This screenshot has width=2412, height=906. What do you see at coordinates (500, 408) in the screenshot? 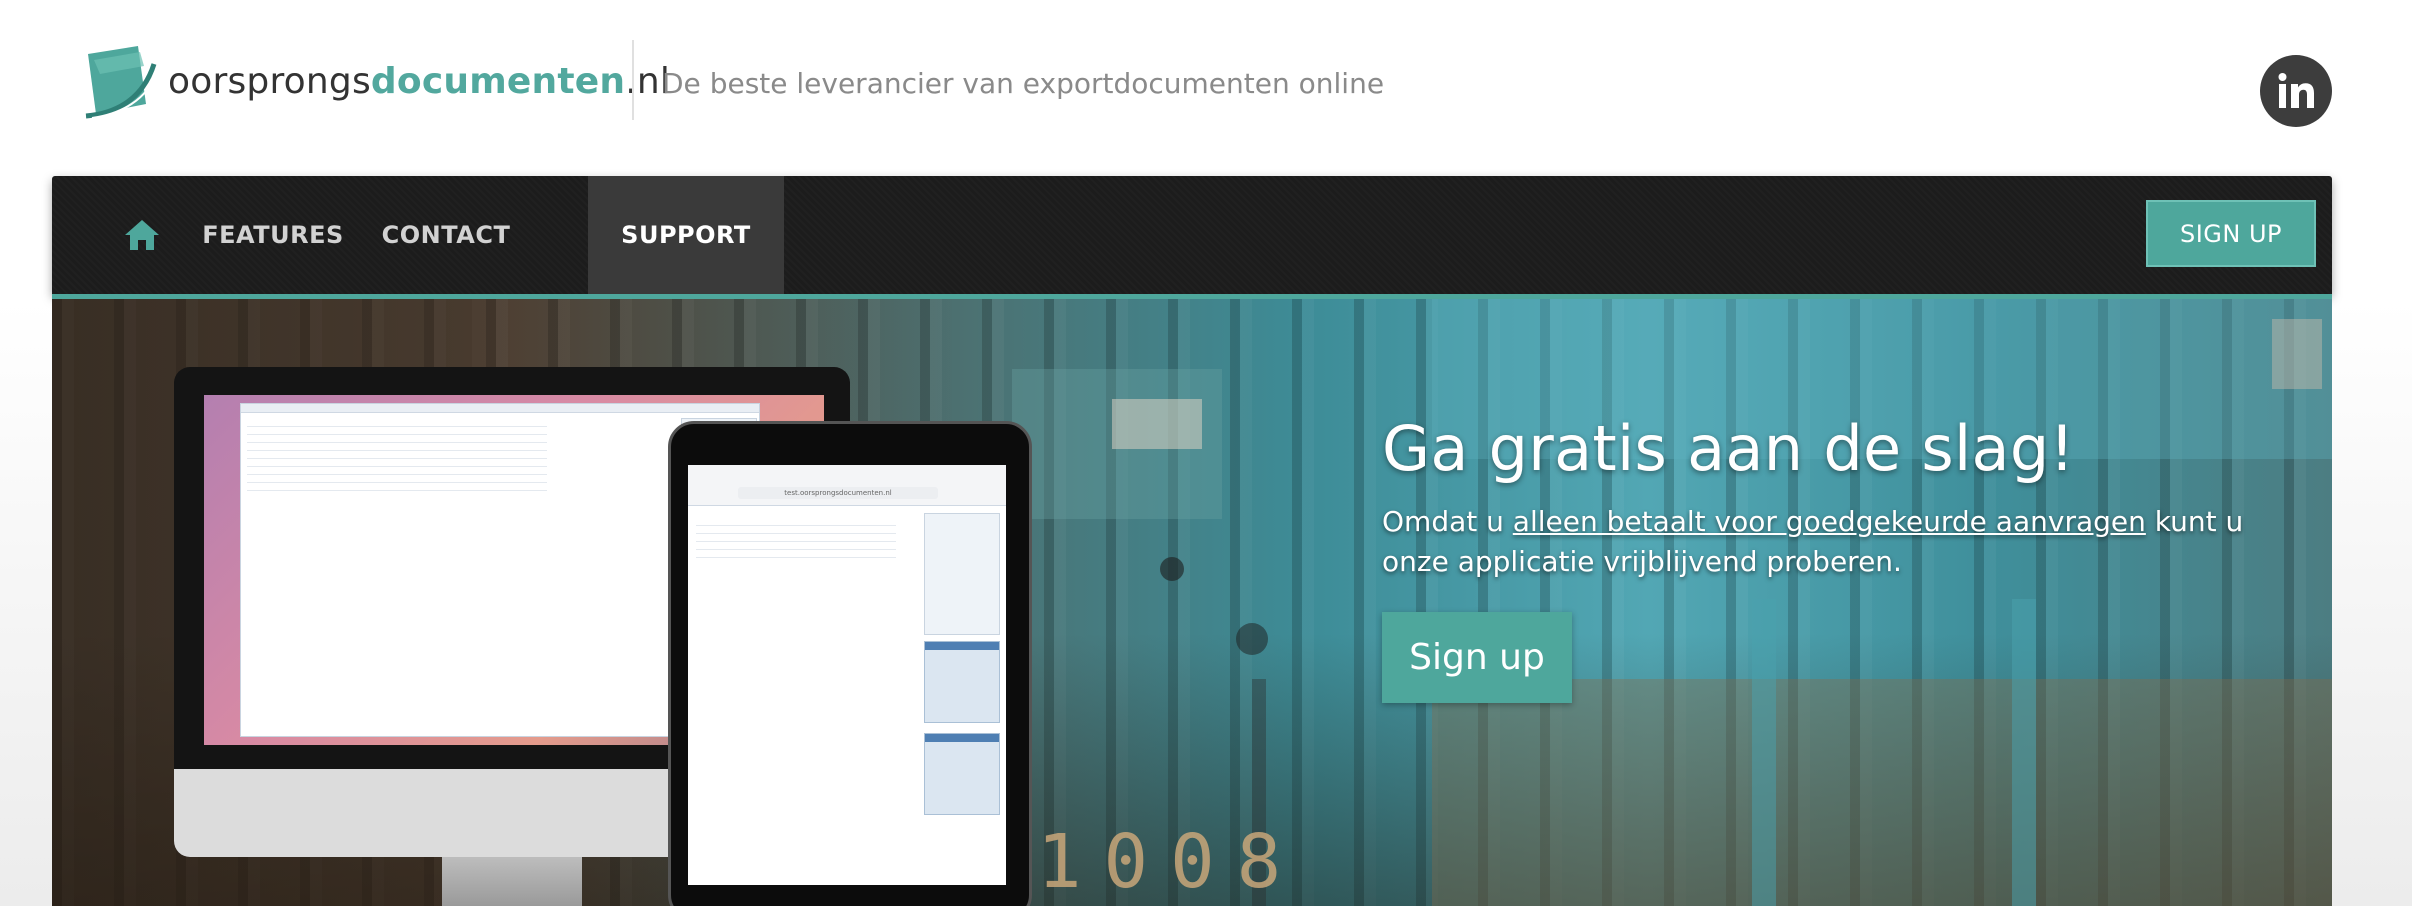
I see `app-window-bar` at bounding box center [500, 408].